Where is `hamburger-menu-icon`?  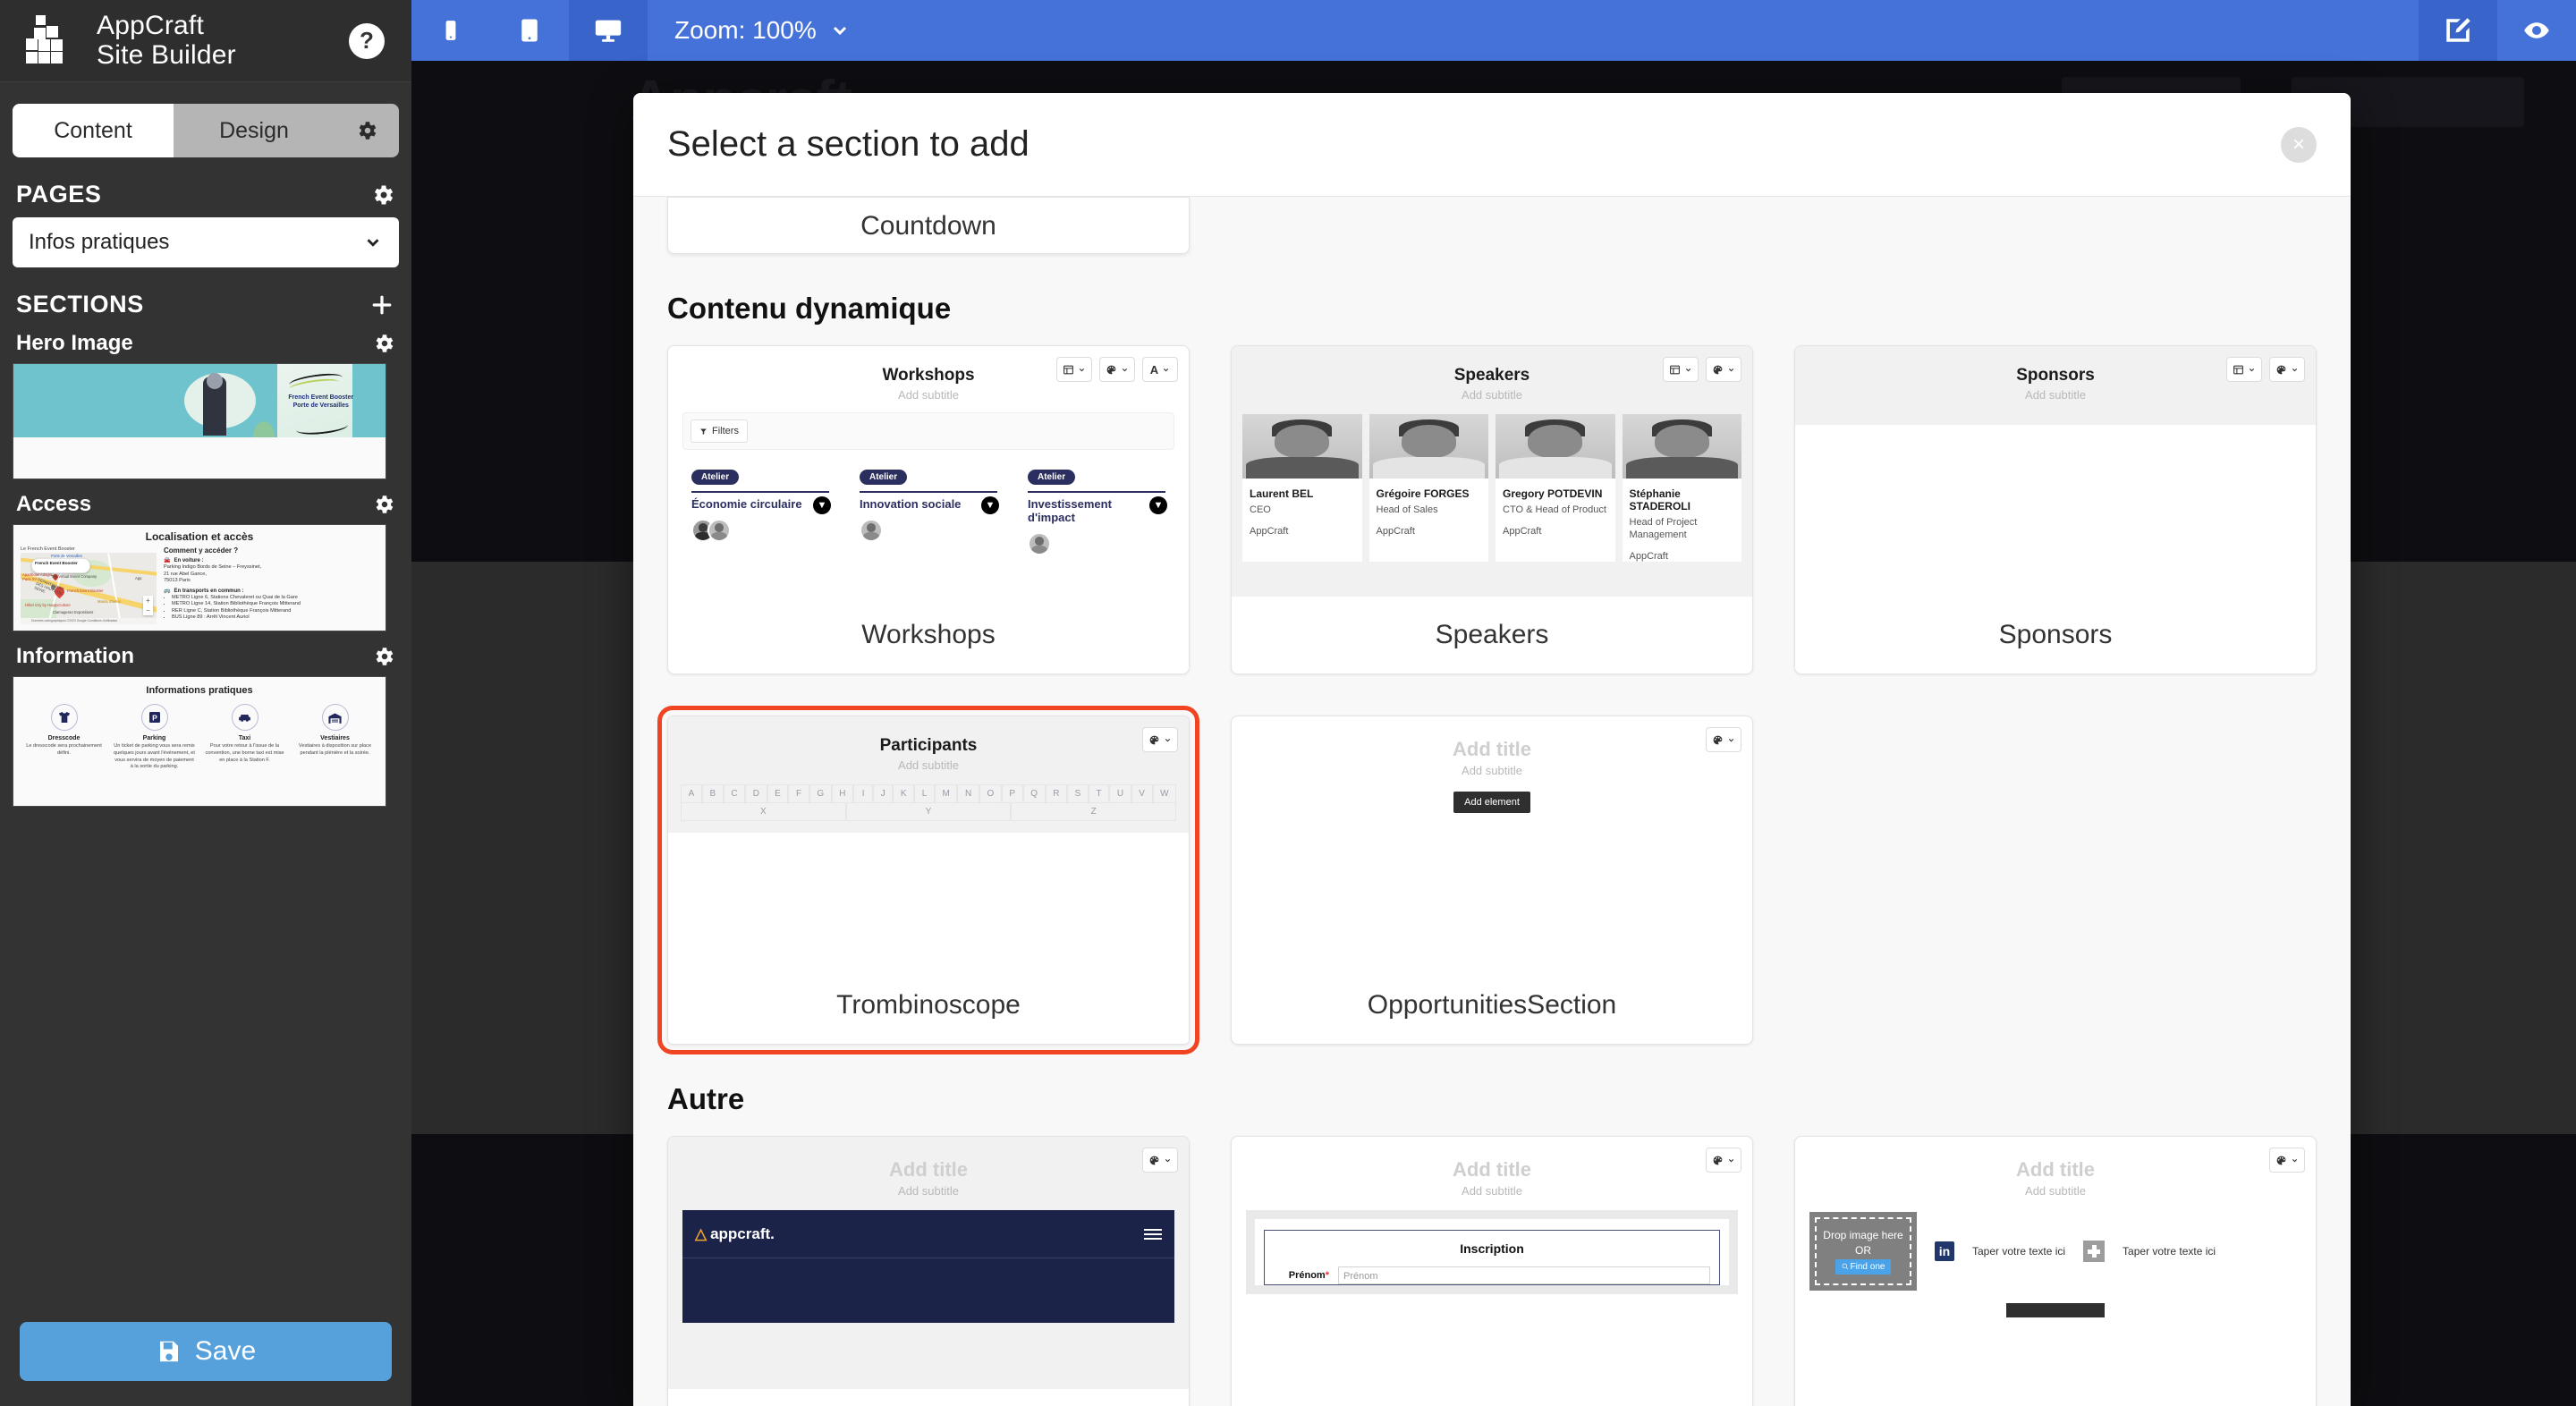 hamburger-menu-icon is located at coordinates (1153, 1234).